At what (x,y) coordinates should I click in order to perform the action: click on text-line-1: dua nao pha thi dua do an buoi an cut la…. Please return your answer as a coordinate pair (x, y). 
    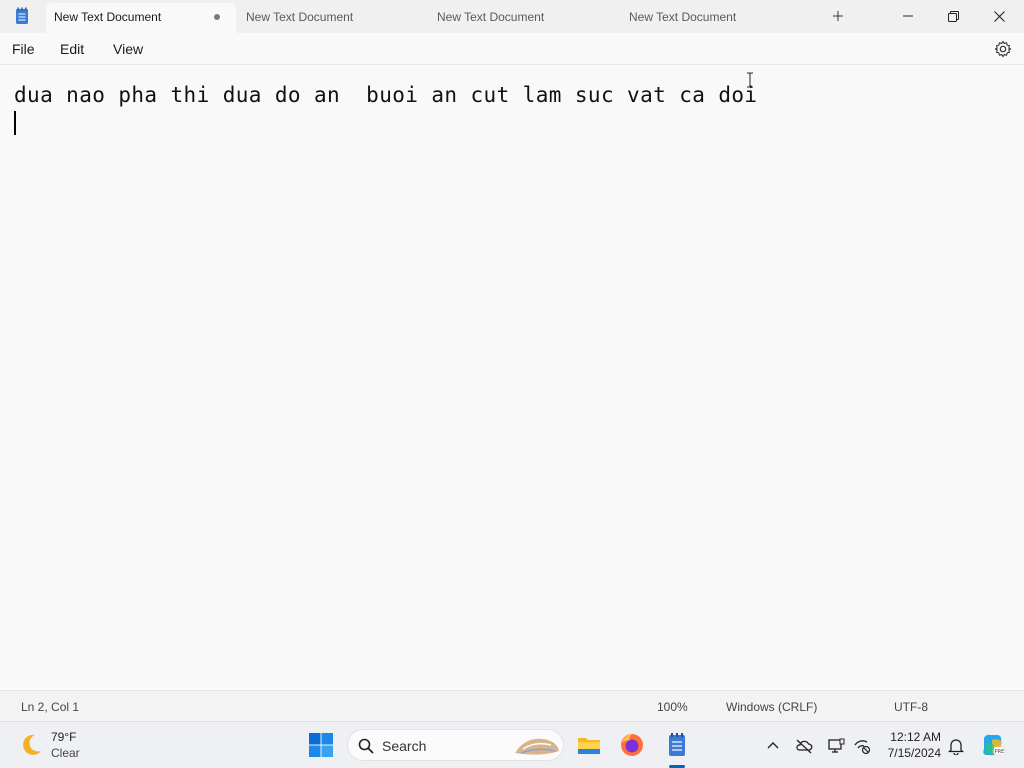
    Looking at the image, I should click on (386, 95).